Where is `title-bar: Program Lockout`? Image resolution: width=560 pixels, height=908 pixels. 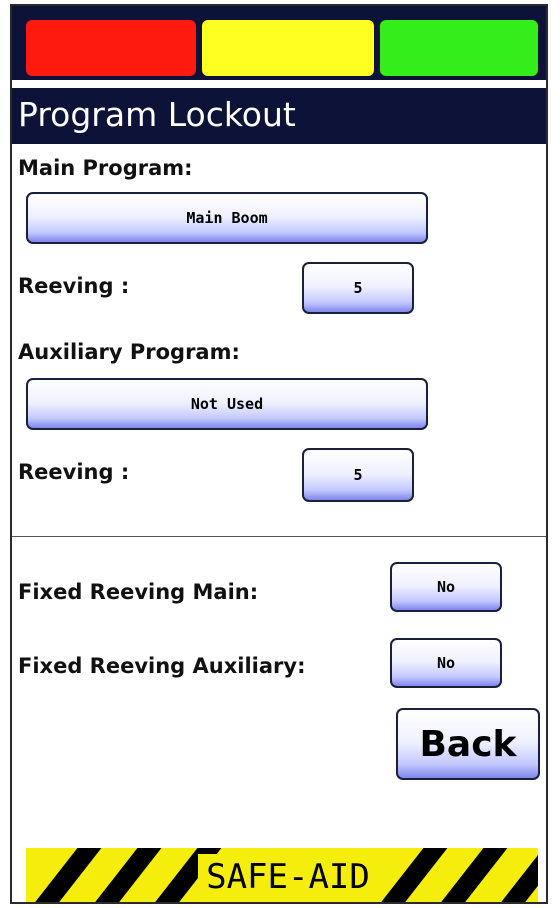 title-bar: Program Lockout is located at coordinates (279, 116).